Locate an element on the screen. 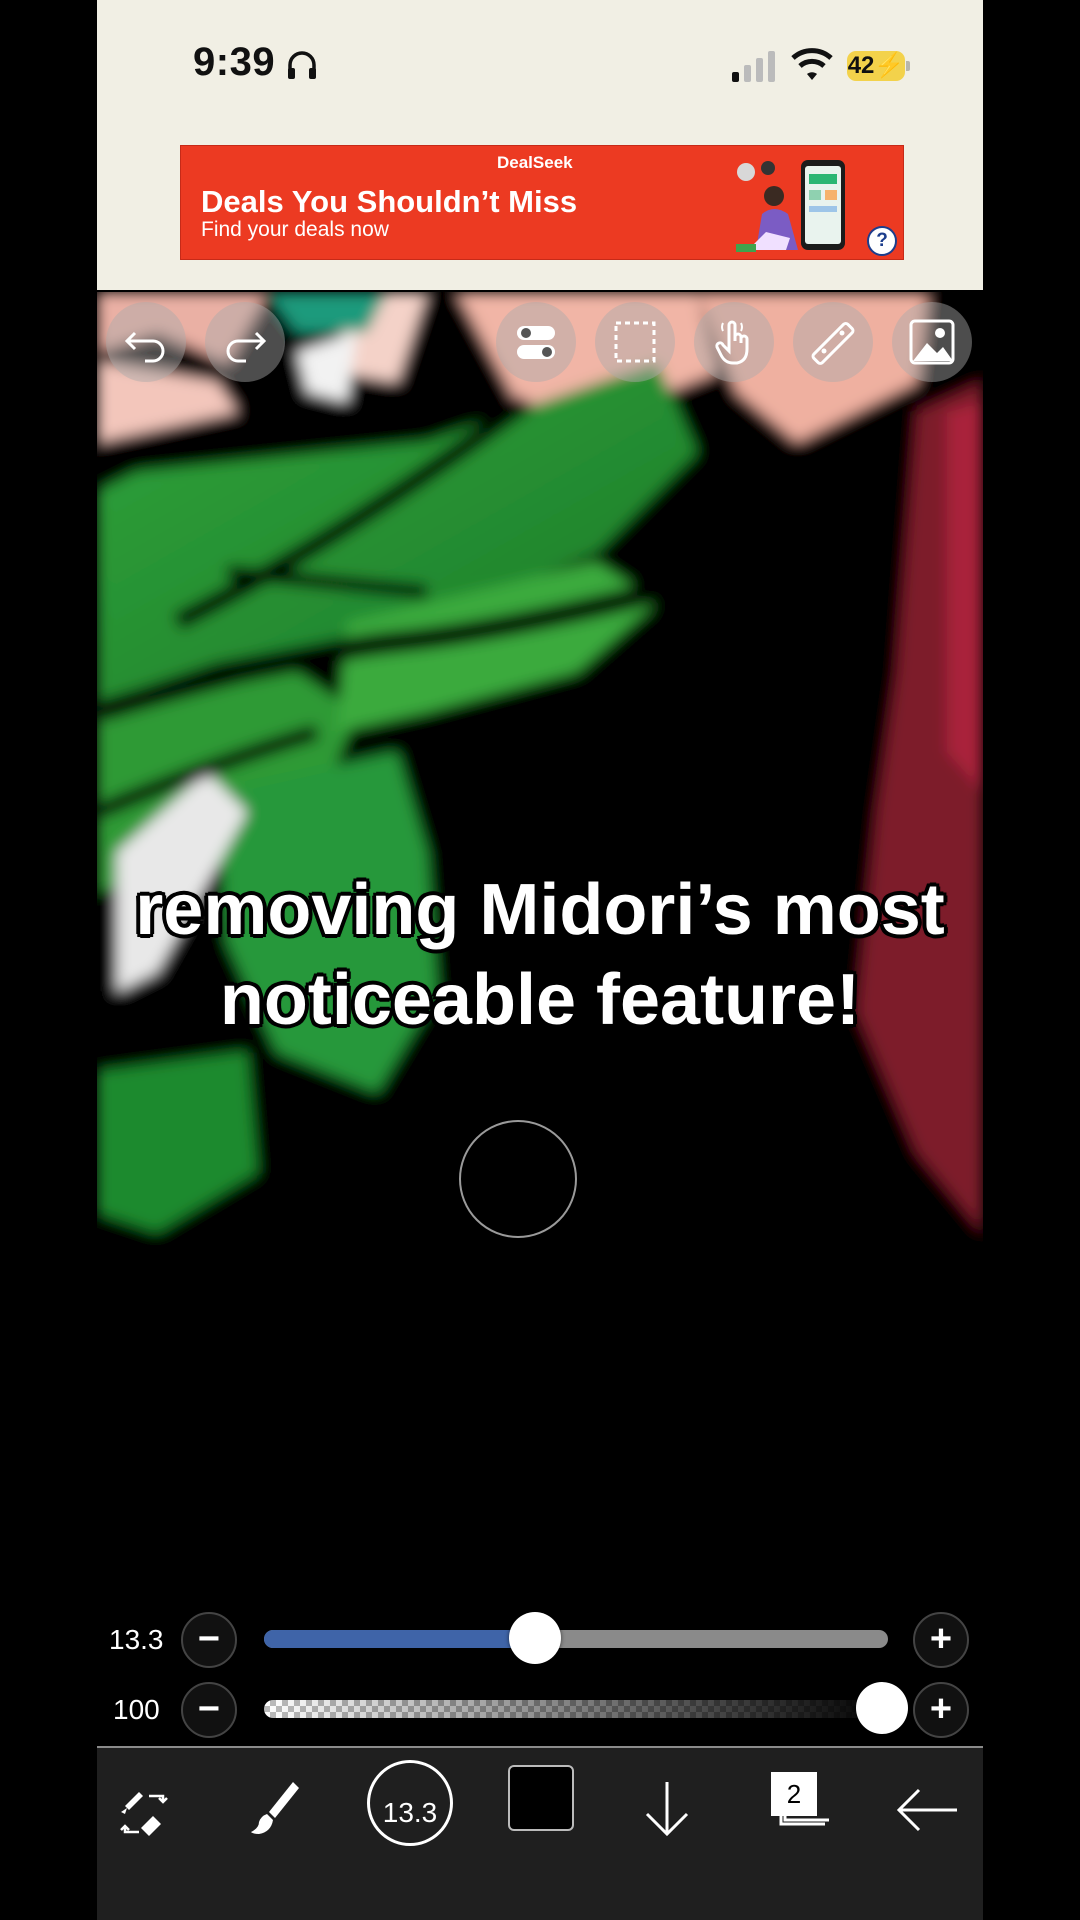 Image resolution: width=1080 pixels, height=1920 pixels. image-import-button is located at coordinates (932, 342).